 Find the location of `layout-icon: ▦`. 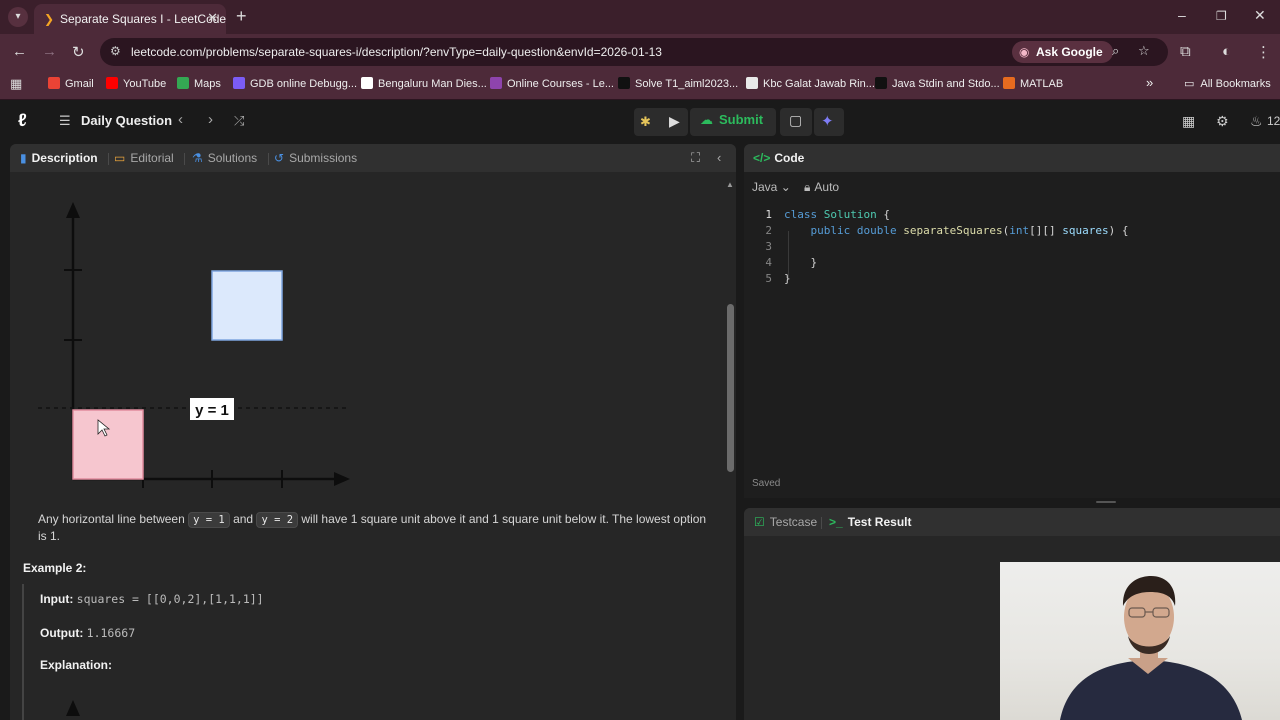

layout-icon: ▦ is located at coordinates (1188, 121).